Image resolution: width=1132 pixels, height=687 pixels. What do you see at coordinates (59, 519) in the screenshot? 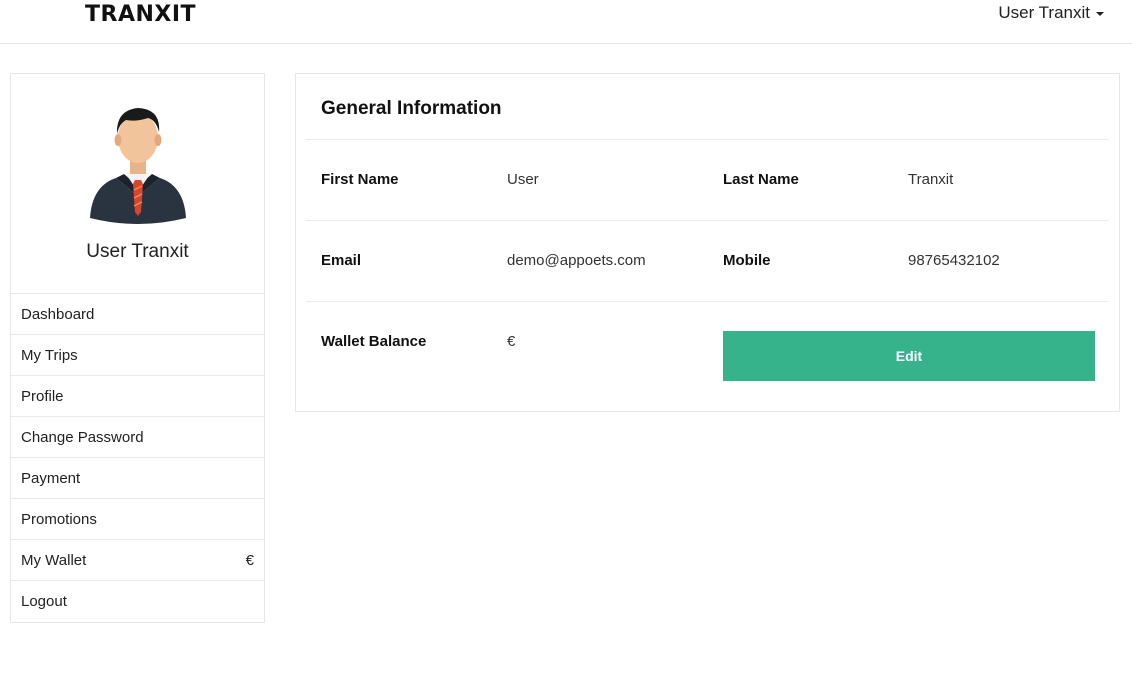
I see `sidebar-item-label: Promotions` at bounding box center [59, 519].